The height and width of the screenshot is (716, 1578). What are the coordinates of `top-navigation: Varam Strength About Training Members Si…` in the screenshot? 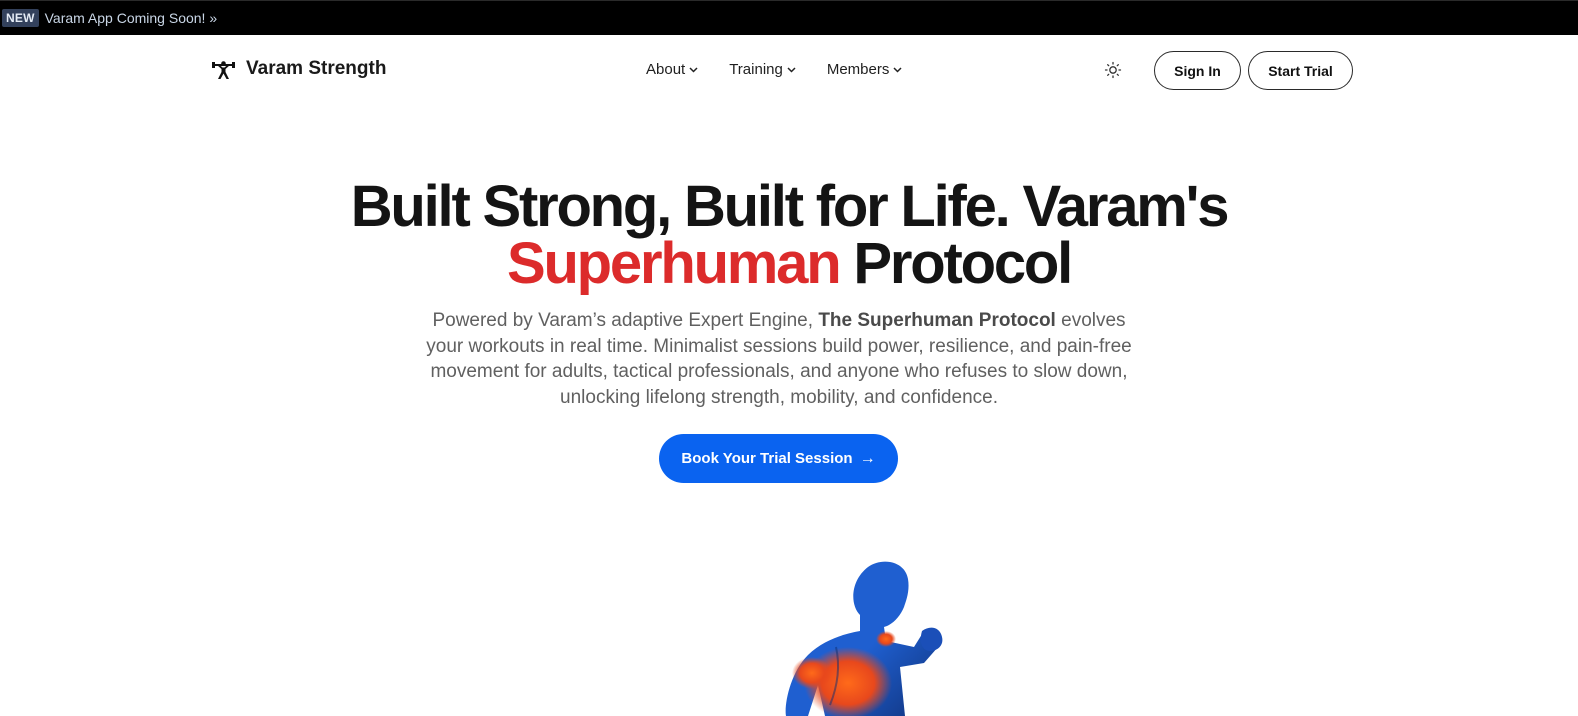 It's located at (789, 70).